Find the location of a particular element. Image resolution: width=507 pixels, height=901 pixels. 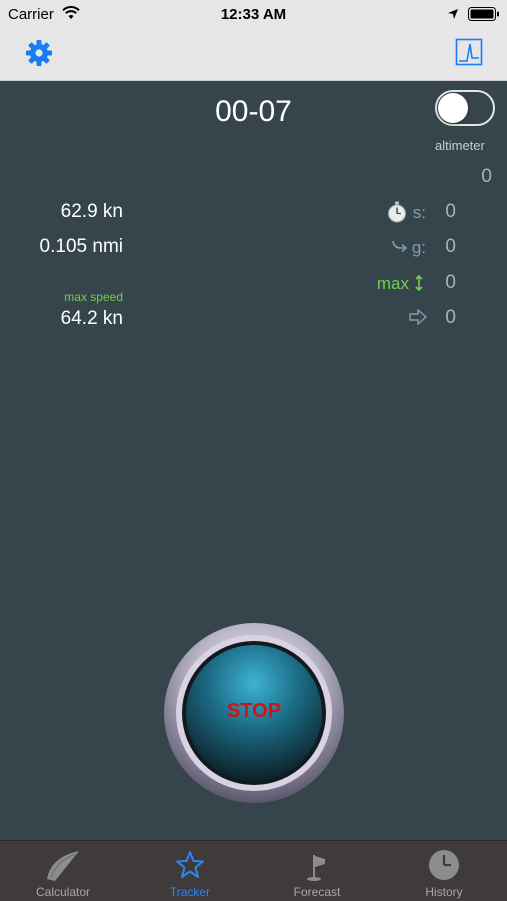

tab-label: Forecast is located at coordinates (317, 892).